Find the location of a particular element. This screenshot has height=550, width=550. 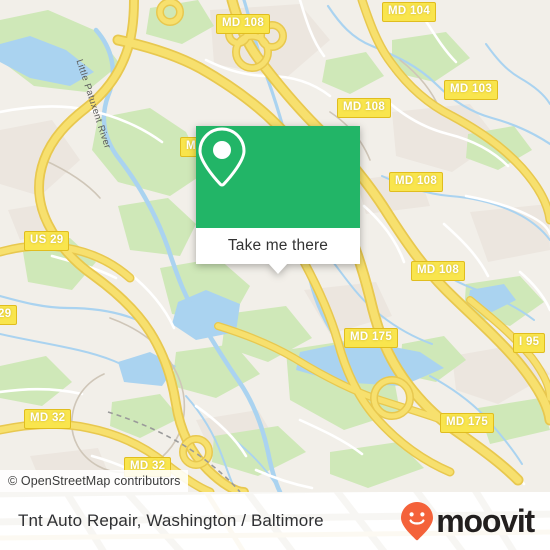

shield-md-108-top: MD 108 is located at coordinates (243, 24).